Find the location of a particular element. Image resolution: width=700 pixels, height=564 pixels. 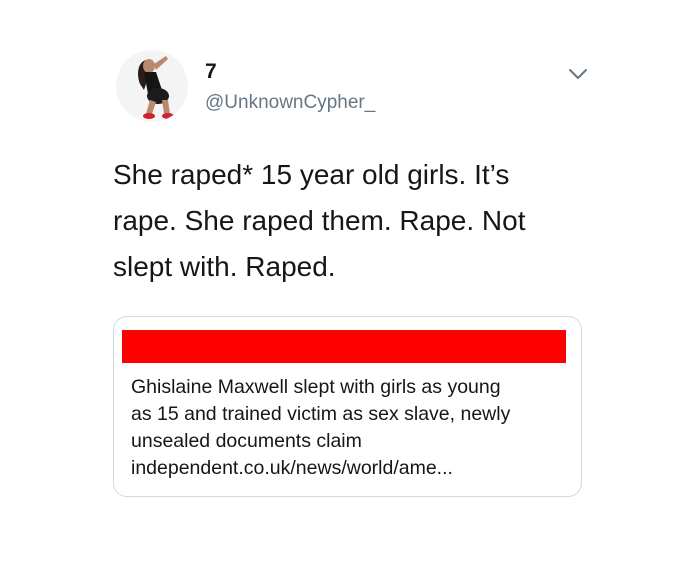

user-handle: @UnknownCypher_ is located at coordinates (290, 103).